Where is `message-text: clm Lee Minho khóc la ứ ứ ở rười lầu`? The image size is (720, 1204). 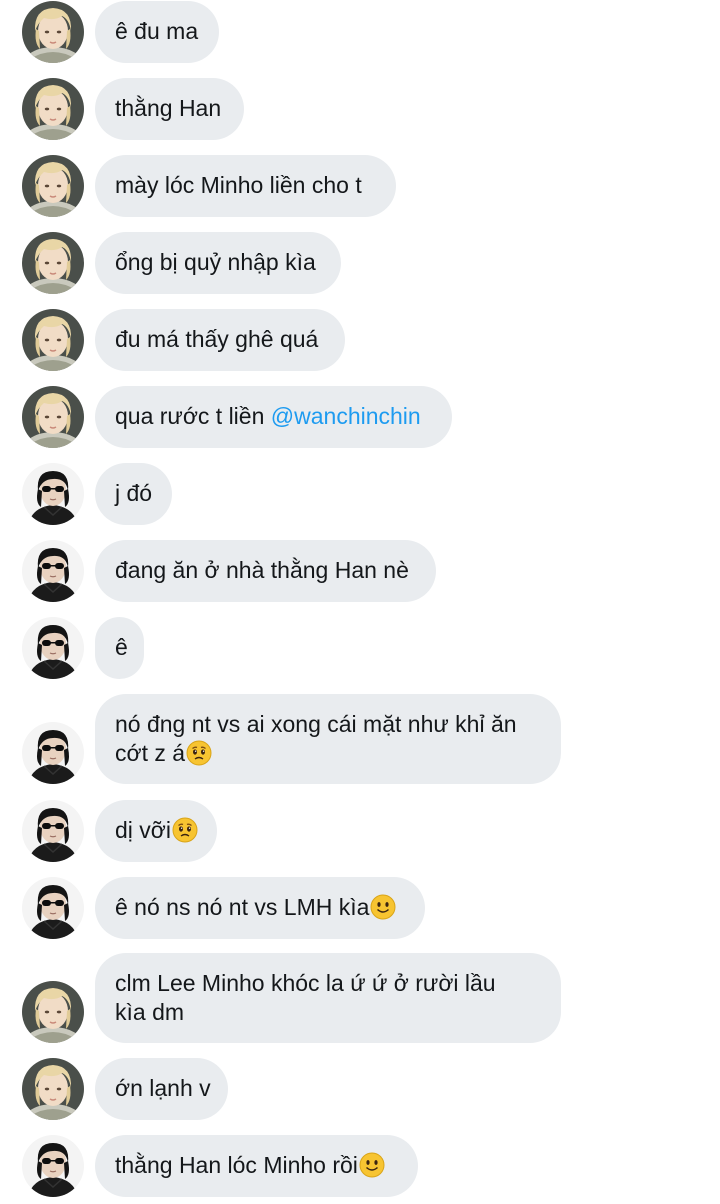 message-text: clm Lee Minho khóc la ứ ứ ở rười lầu is located at coordinates (305, 983).